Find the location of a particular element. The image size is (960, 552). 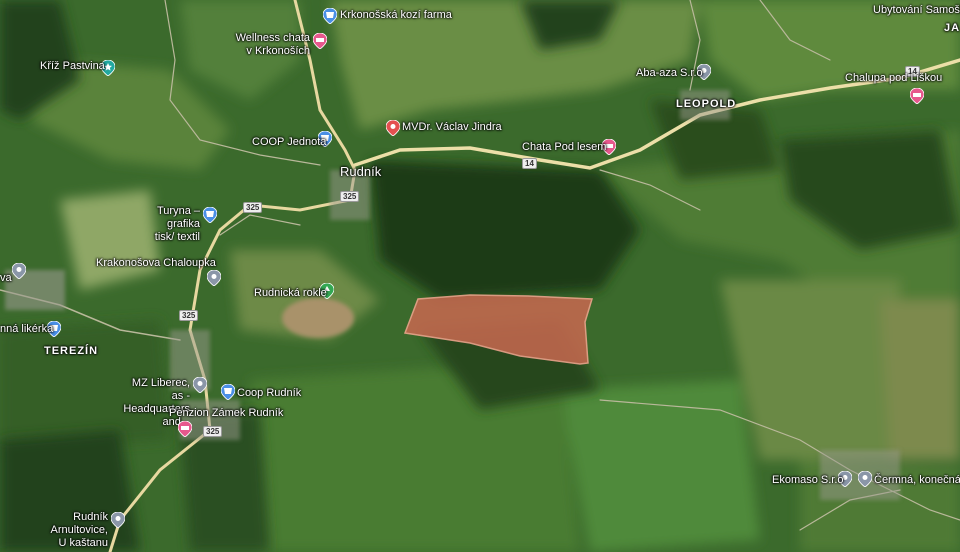

poi-label-mvdr: MVDr. Václav Jindra is located at coordinates (452, 127).